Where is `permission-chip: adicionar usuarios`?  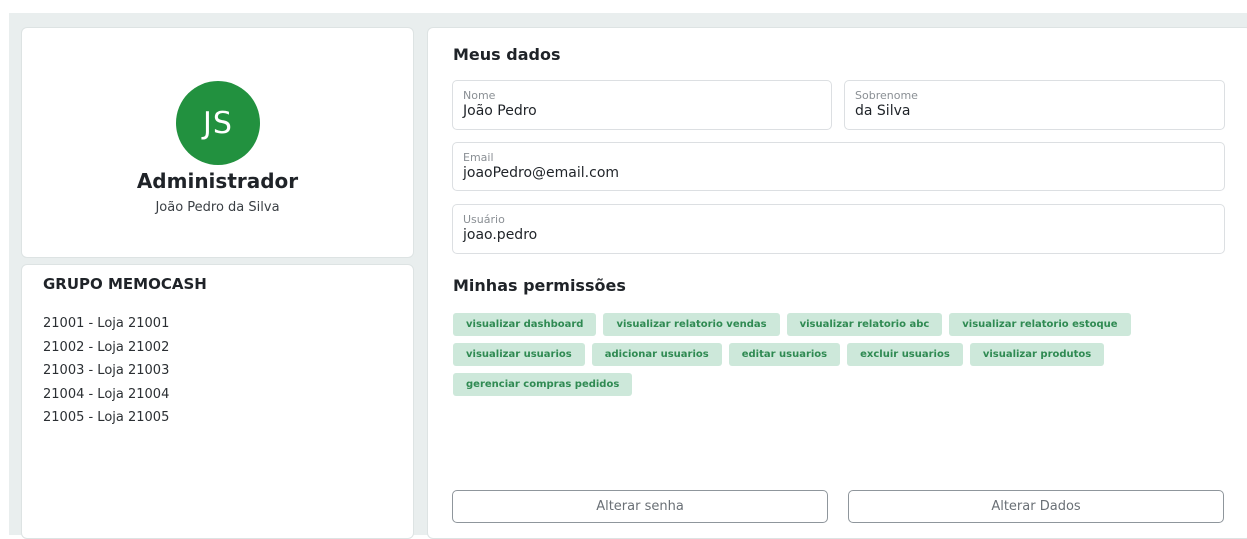
permission-chip: adicionar usuarios is located at coordinates (656, 354).